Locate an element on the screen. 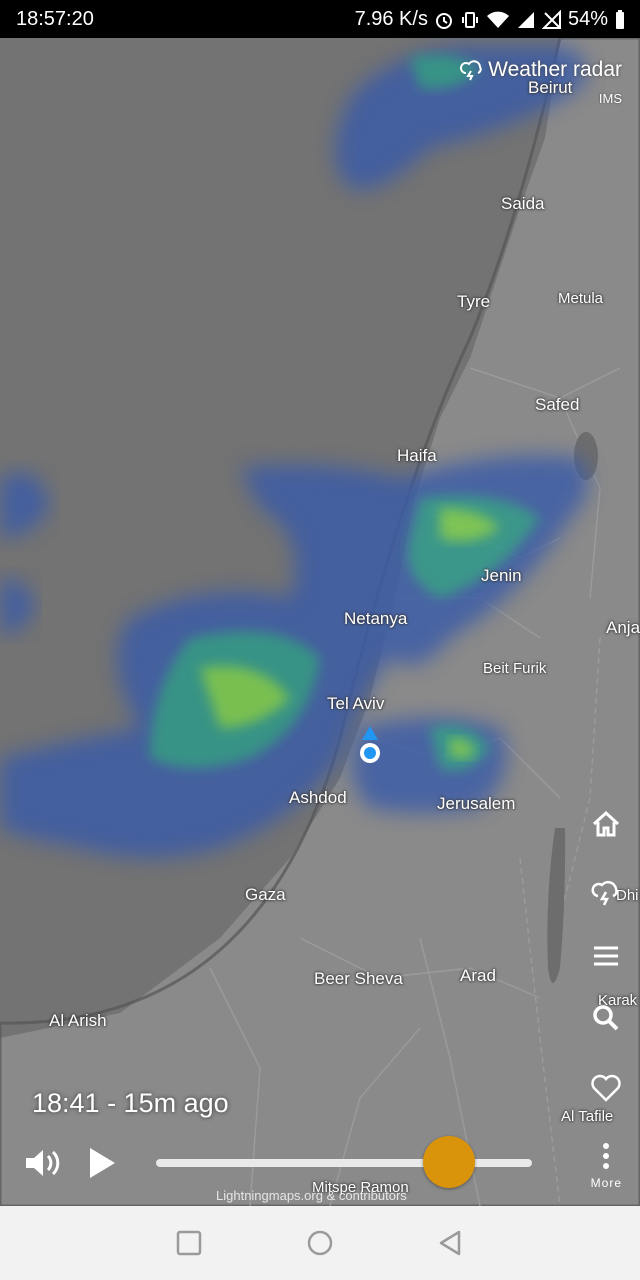 Image resolution: width=640 pixels, height=1280 pixels. timeline-slider-thumb is located at coordinates (449, 1162).